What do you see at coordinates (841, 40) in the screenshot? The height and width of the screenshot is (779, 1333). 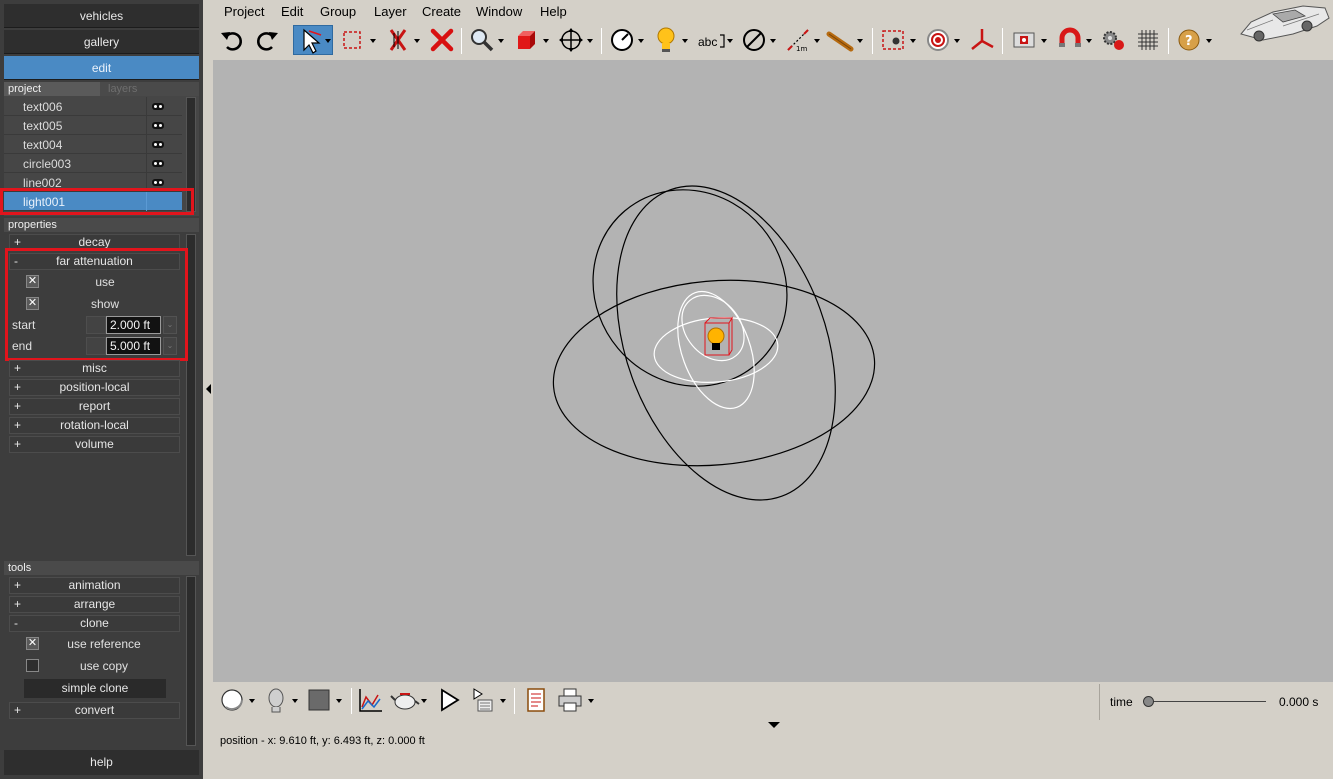 I see `ruler-icon` at bounding box center [841, 40].